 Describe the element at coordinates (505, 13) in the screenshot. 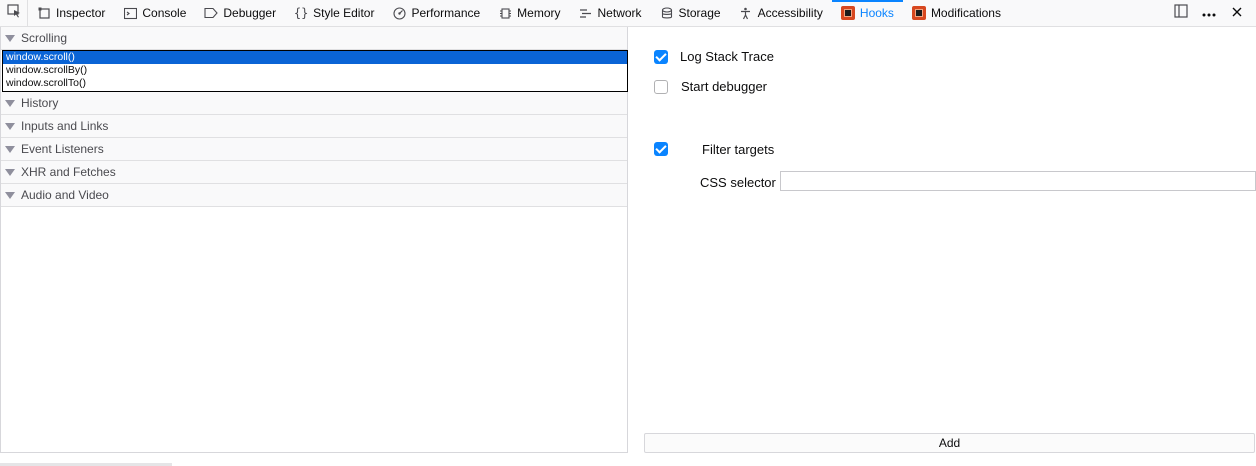

I see `memory-icon` at that location.